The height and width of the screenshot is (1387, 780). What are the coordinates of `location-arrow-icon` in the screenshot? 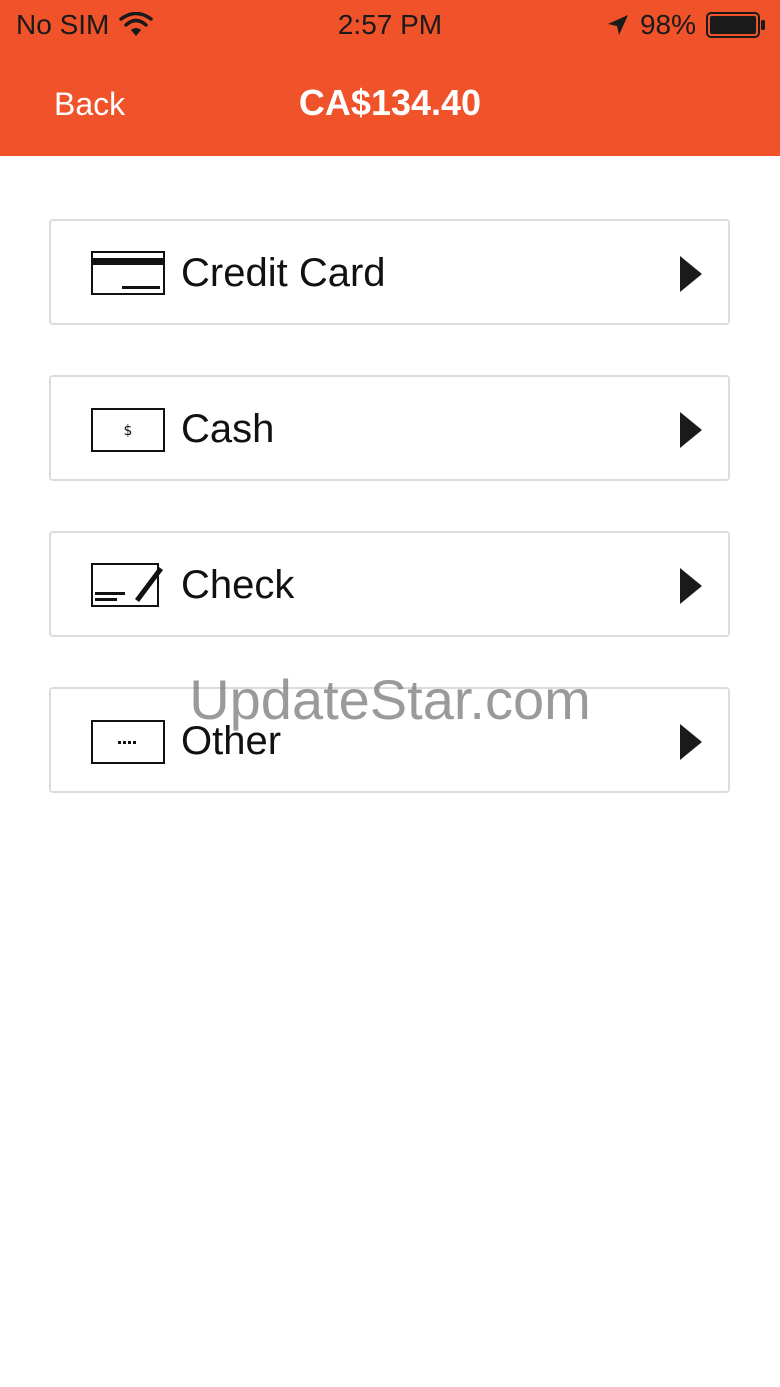 It's located at (617, 25).